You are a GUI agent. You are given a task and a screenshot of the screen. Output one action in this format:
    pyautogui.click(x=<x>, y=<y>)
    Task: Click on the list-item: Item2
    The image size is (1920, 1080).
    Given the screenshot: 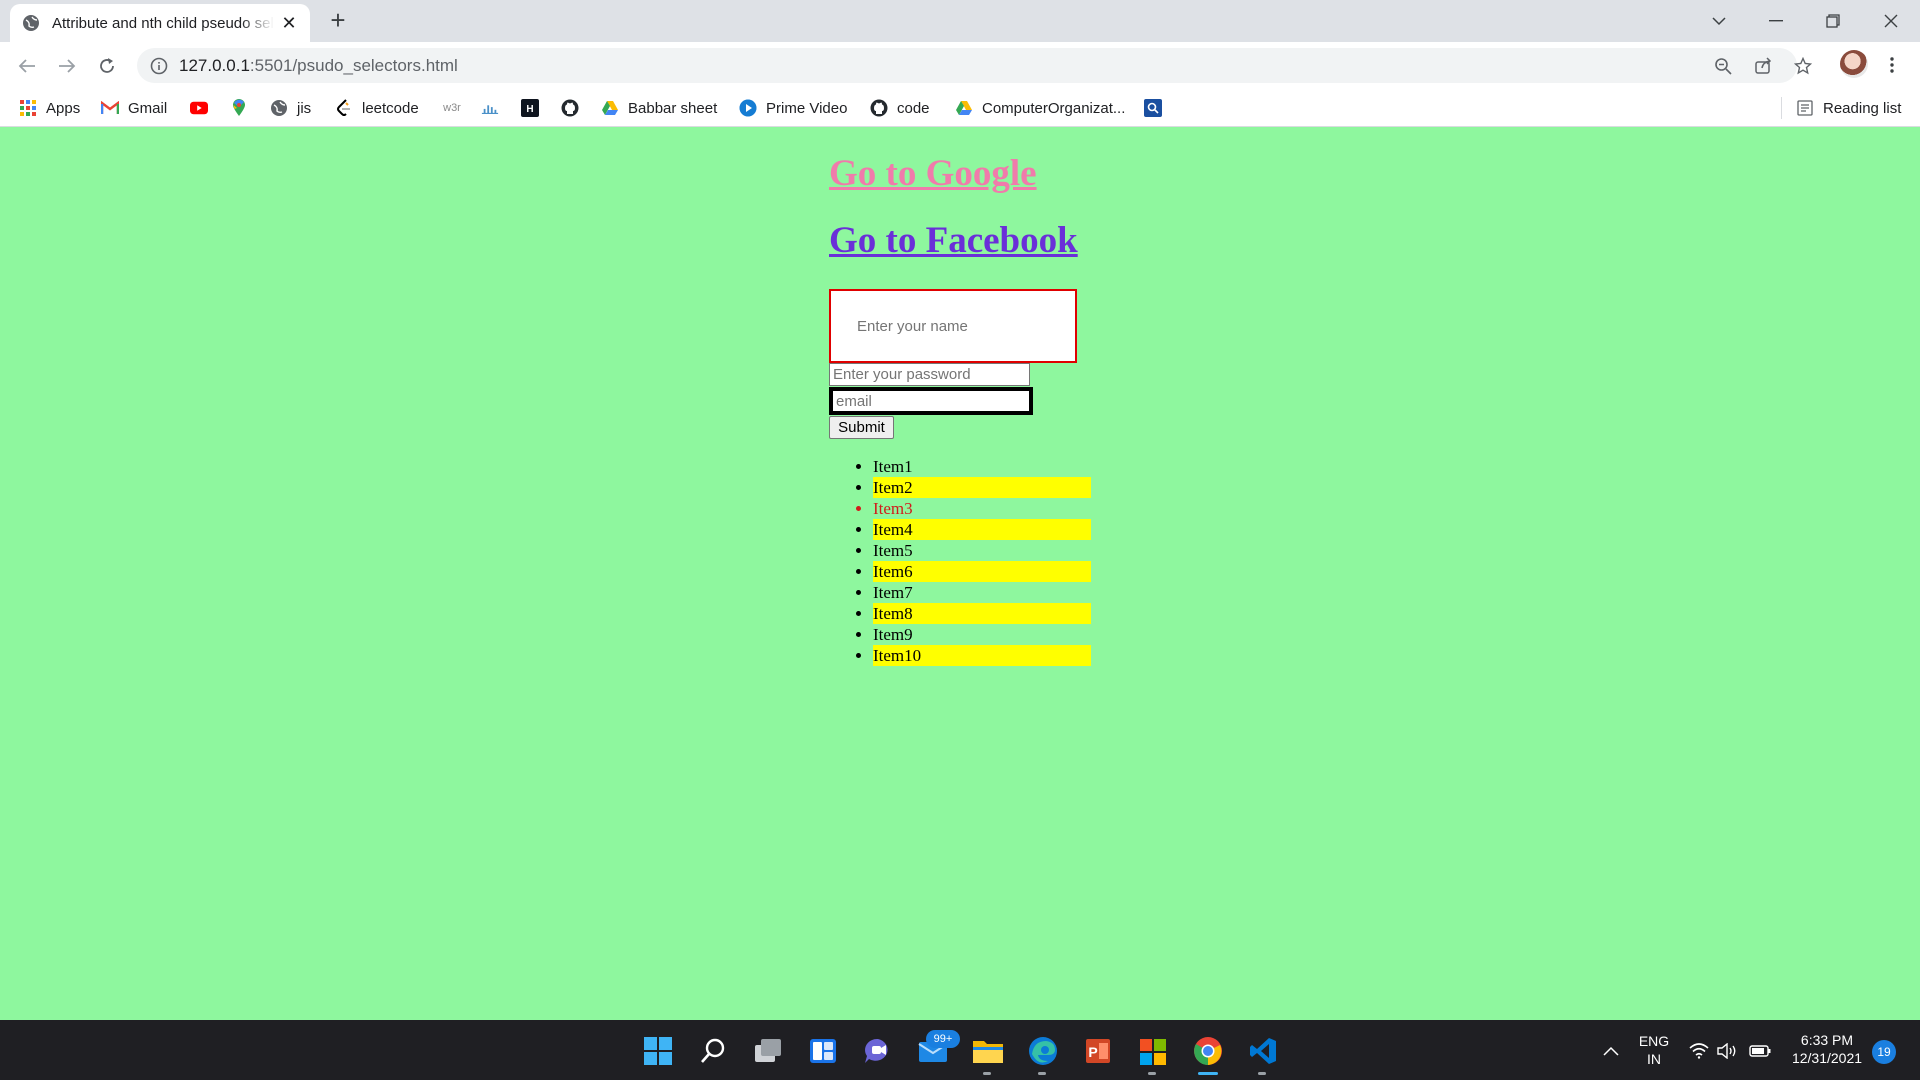 What is the action you would take?
    pyautogui.click(x=982, y=487)
    